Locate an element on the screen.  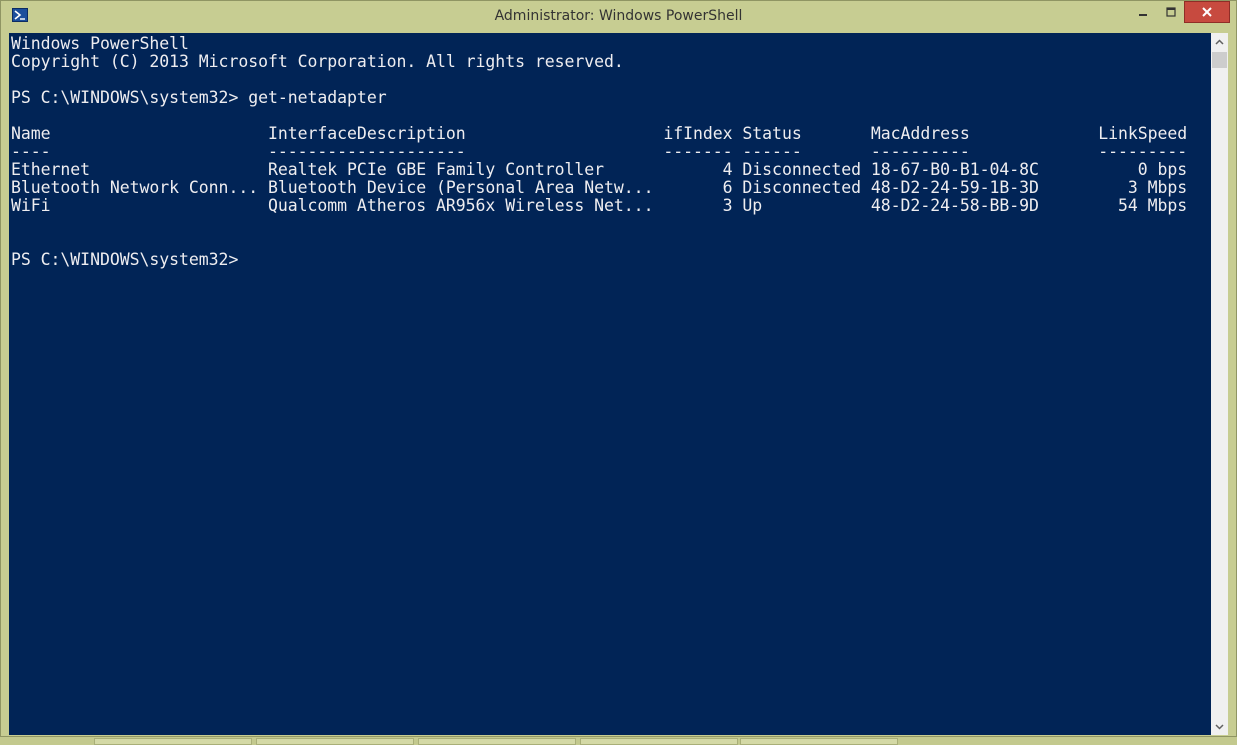
maximize-icon is located at coordinates (1170, 12).